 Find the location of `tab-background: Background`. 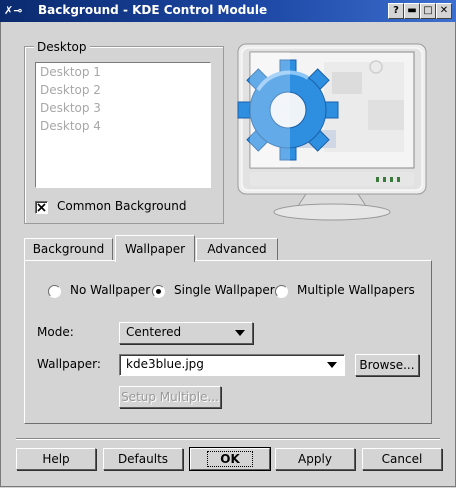

tab-background: Background is located at coordinates (68, 249).